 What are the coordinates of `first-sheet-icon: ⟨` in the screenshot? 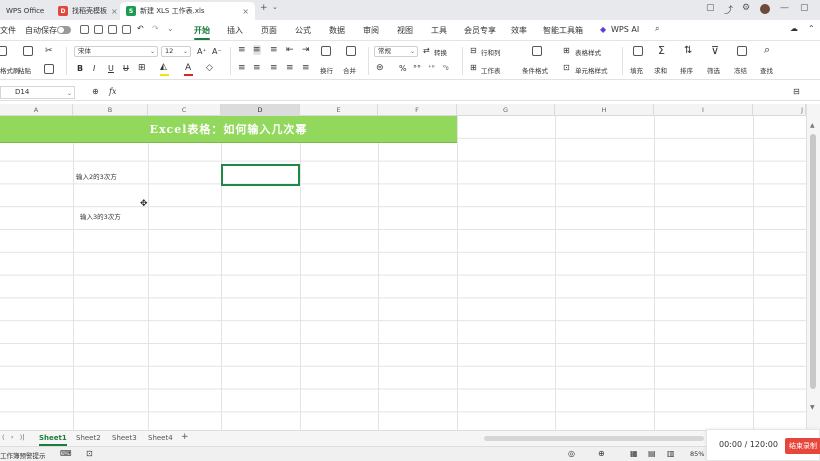 It's located at (3, 437).